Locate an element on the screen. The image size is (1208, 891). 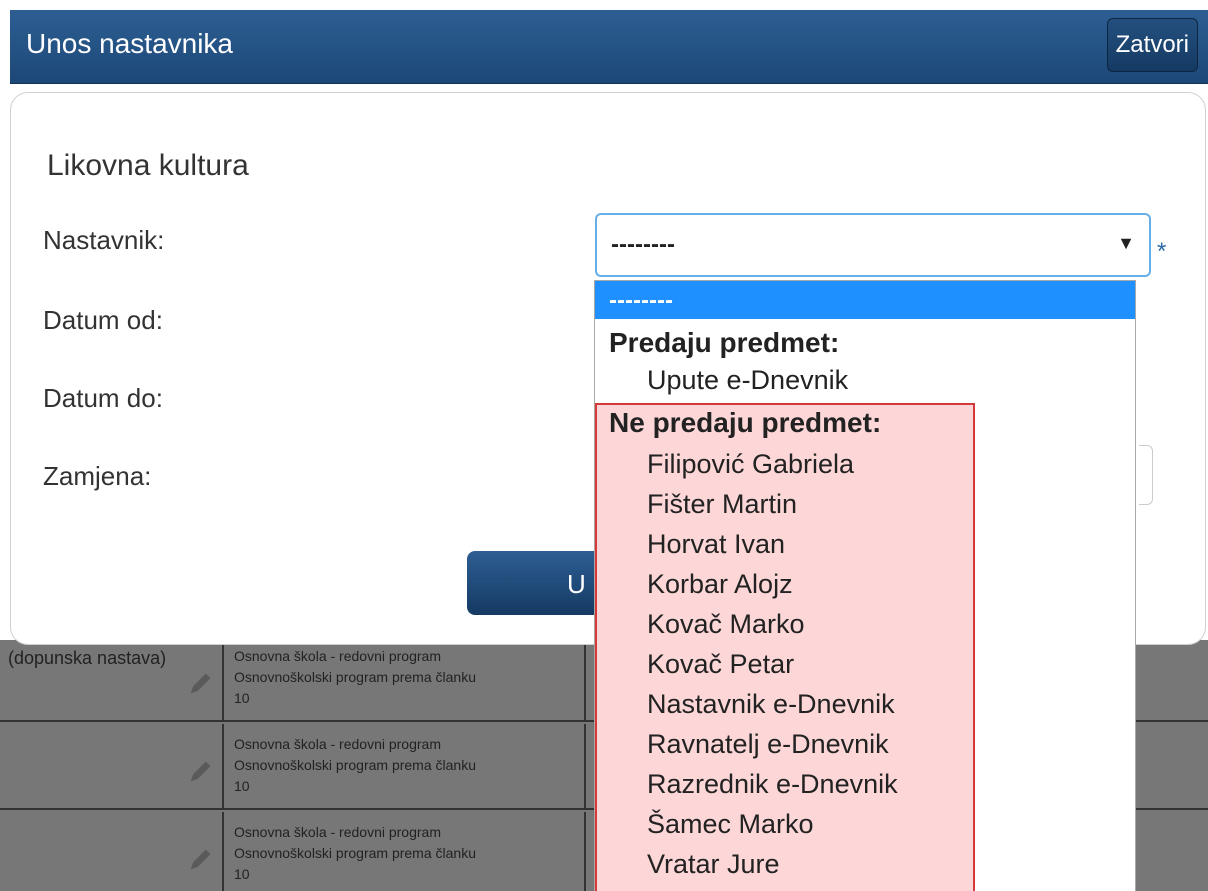
option-item: Razrednik e-Dnevnik is located at coordinates (772, 784).